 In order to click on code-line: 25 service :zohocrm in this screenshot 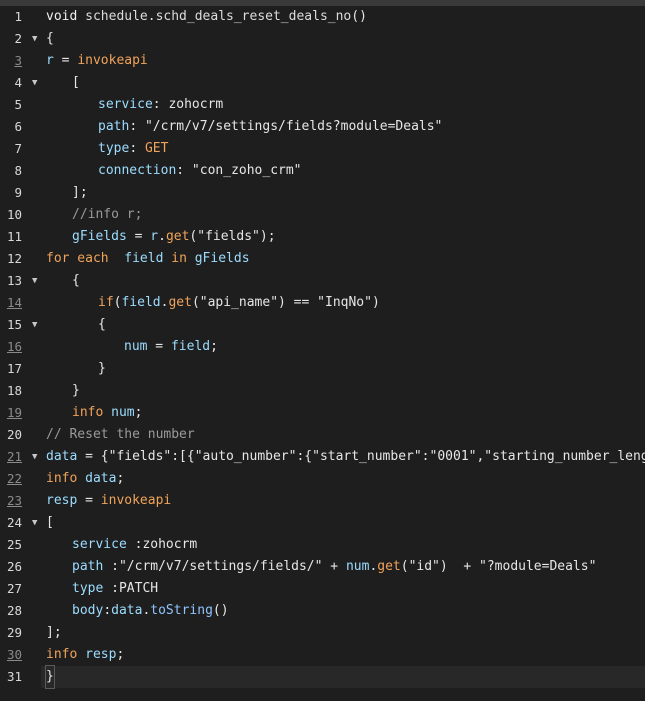, I will do `click(322, 545)`.